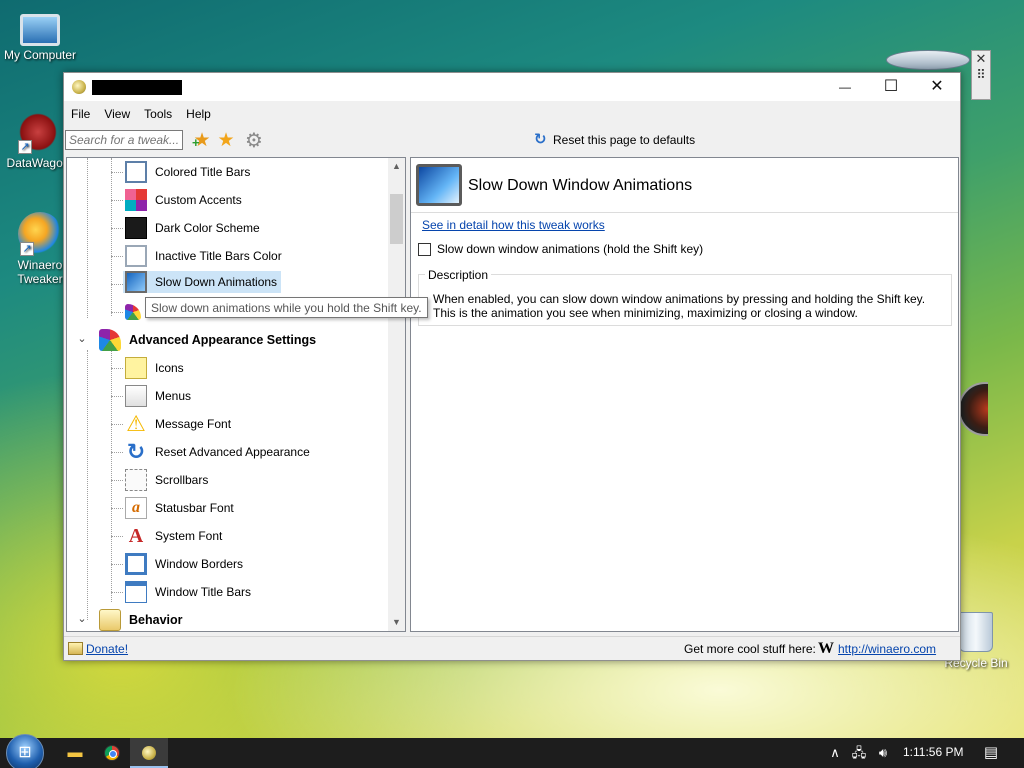 This screenshot has height=768, width=1024. Describe the element at coordinates (208, 340) in the screenshot. I see `tree-group-advanced-appearance: Advanced Appearance Settings` at that location.